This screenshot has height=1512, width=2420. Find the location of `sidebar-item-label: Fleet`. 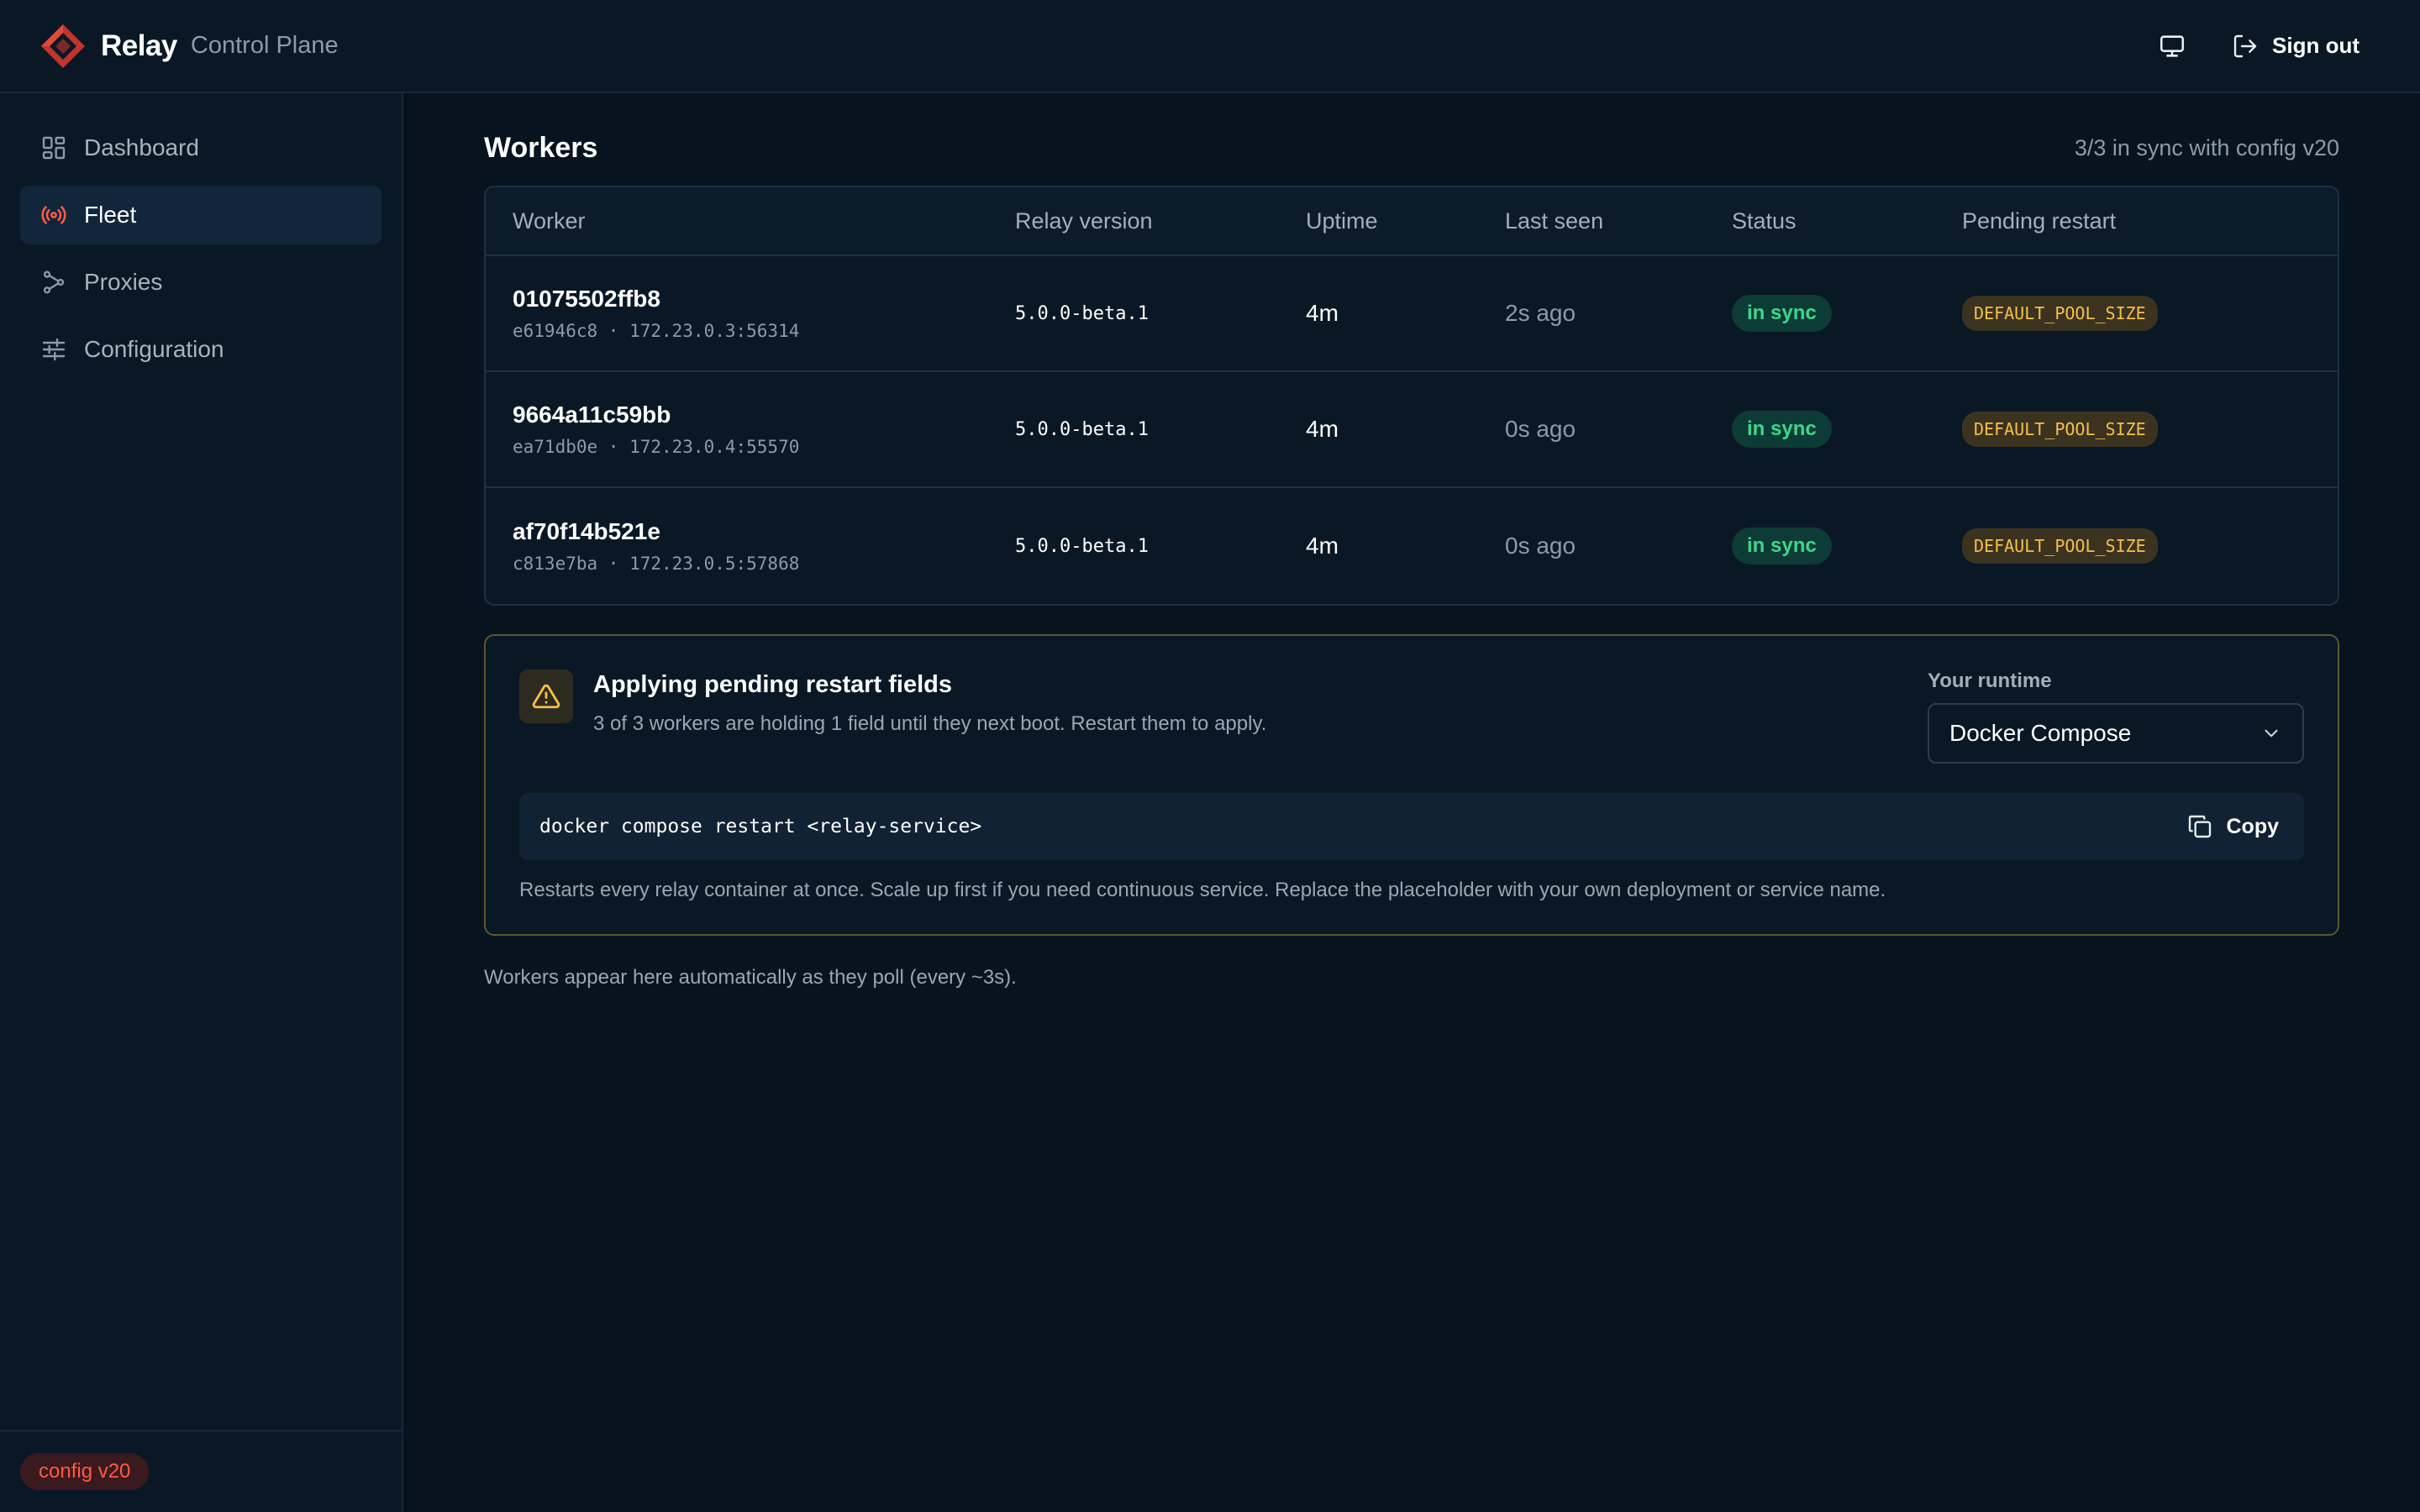

sidebar-item-label: Fleet is located at coordinates (110, 215).